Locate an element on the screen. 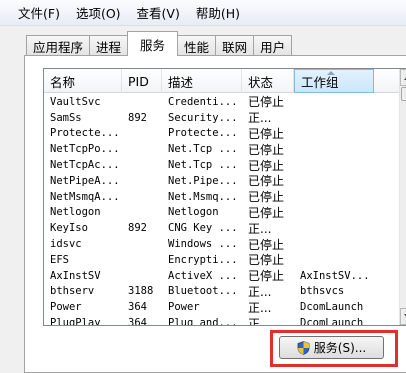 This screenshot has width=406, height=373. sort-arrow-icon is located at coordinates (331, 73).